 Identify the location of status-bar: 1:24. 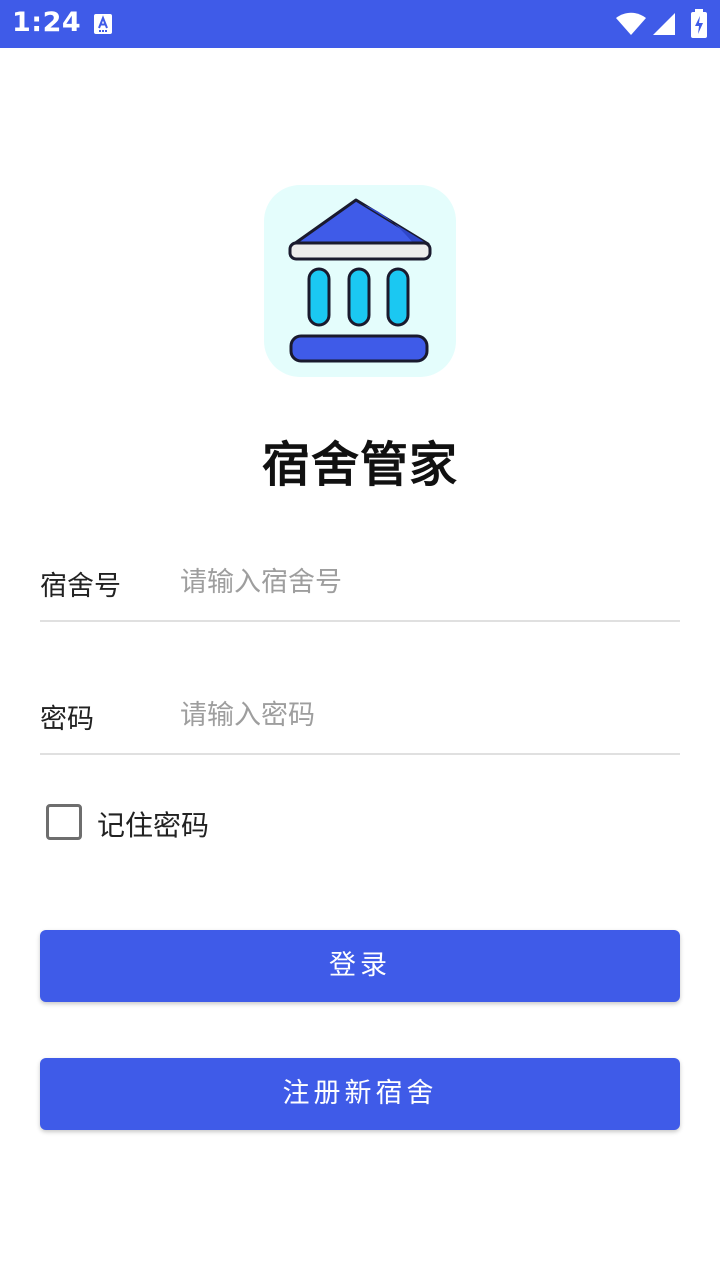
(360, 24).